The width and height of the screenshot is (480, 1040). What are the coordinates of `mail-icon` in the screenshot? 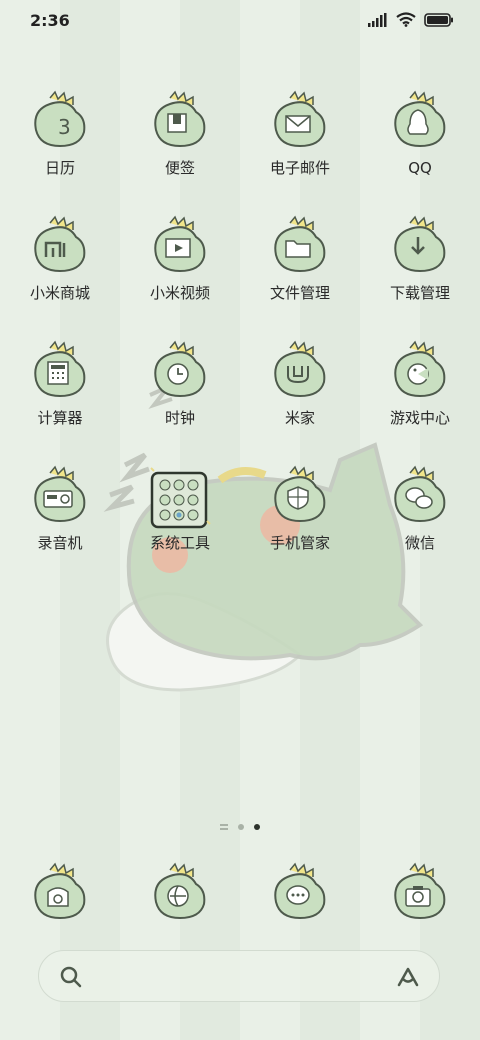 It's located at (300, 122).